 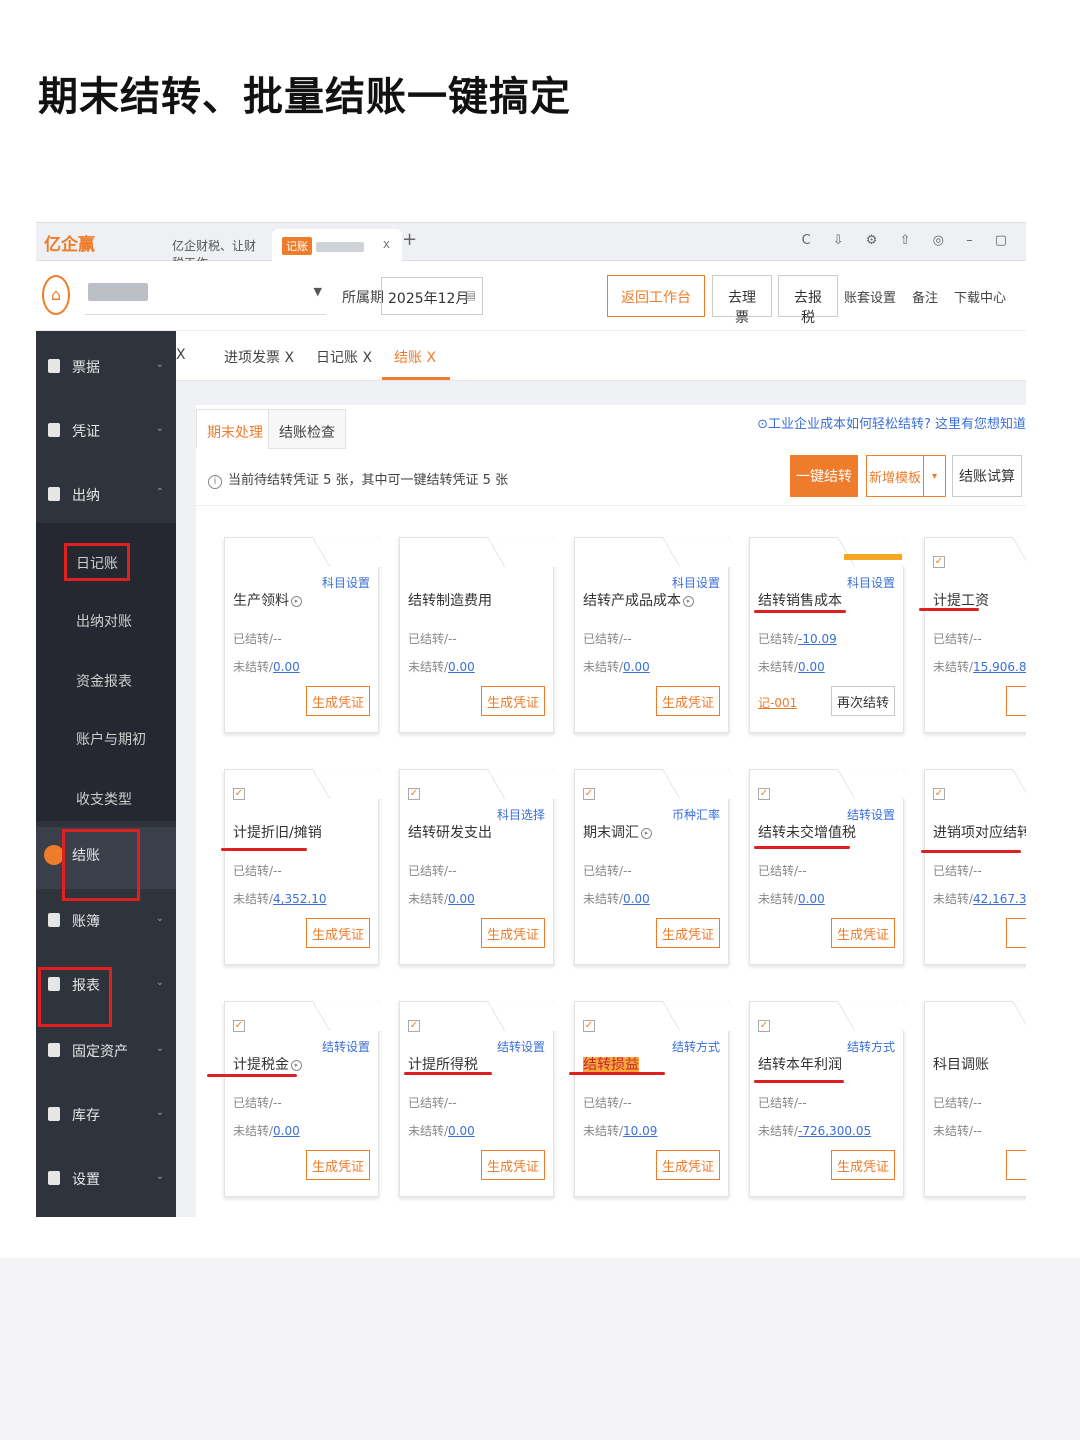 I want to click on tab-closing: 结账 X, so click(x=415, y=357).